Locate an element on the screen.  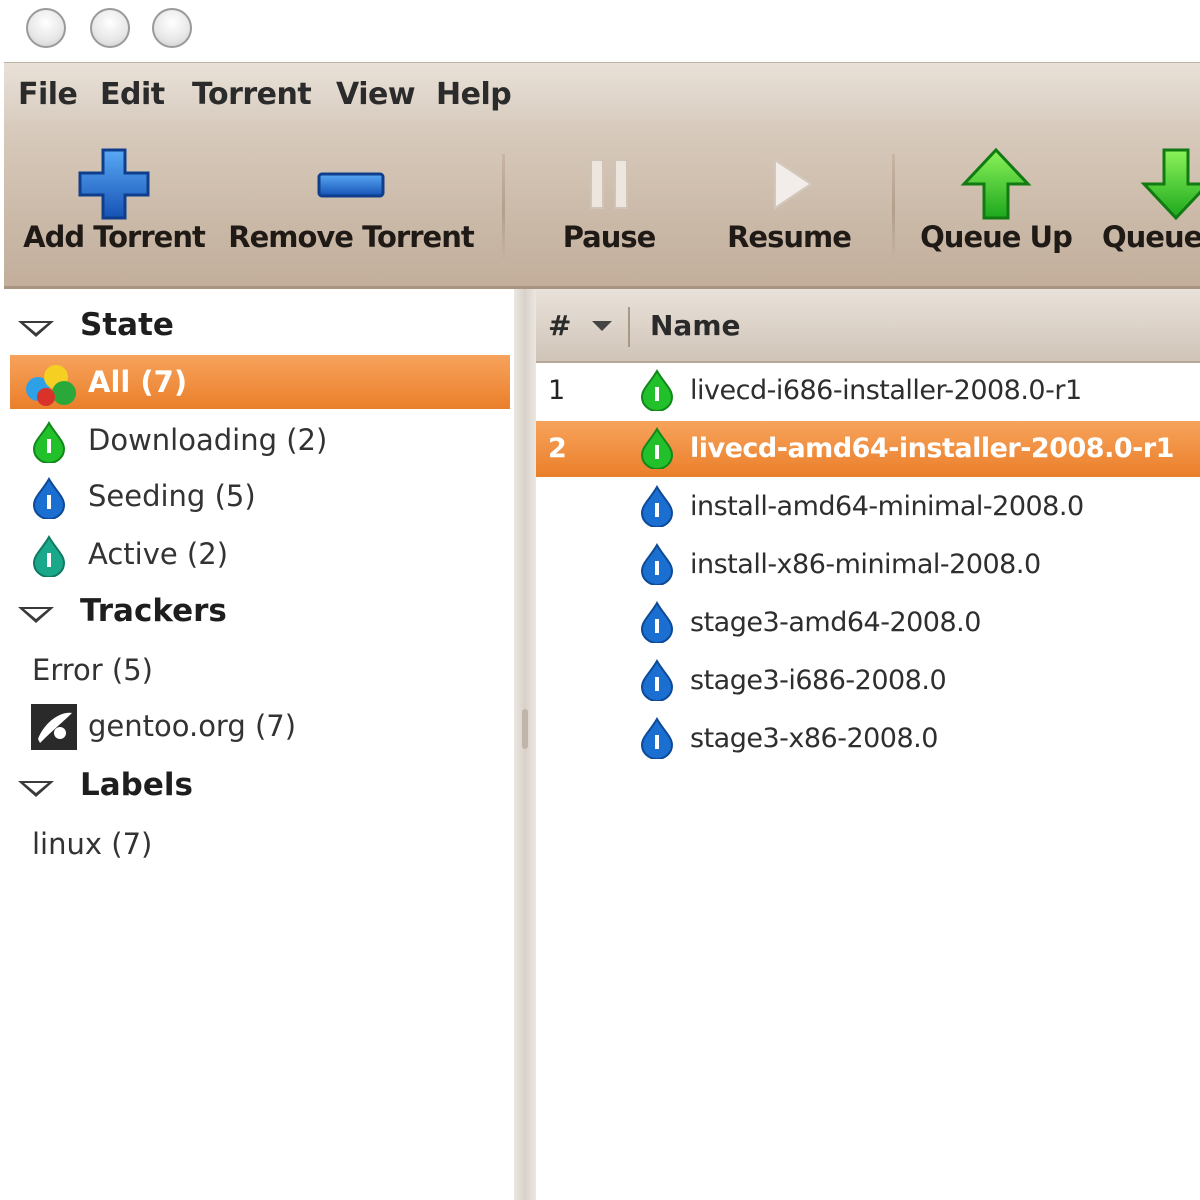
table-row: 2 livecd-amd64-installer-2008.0-r1 is located at coordinates (868, 449).